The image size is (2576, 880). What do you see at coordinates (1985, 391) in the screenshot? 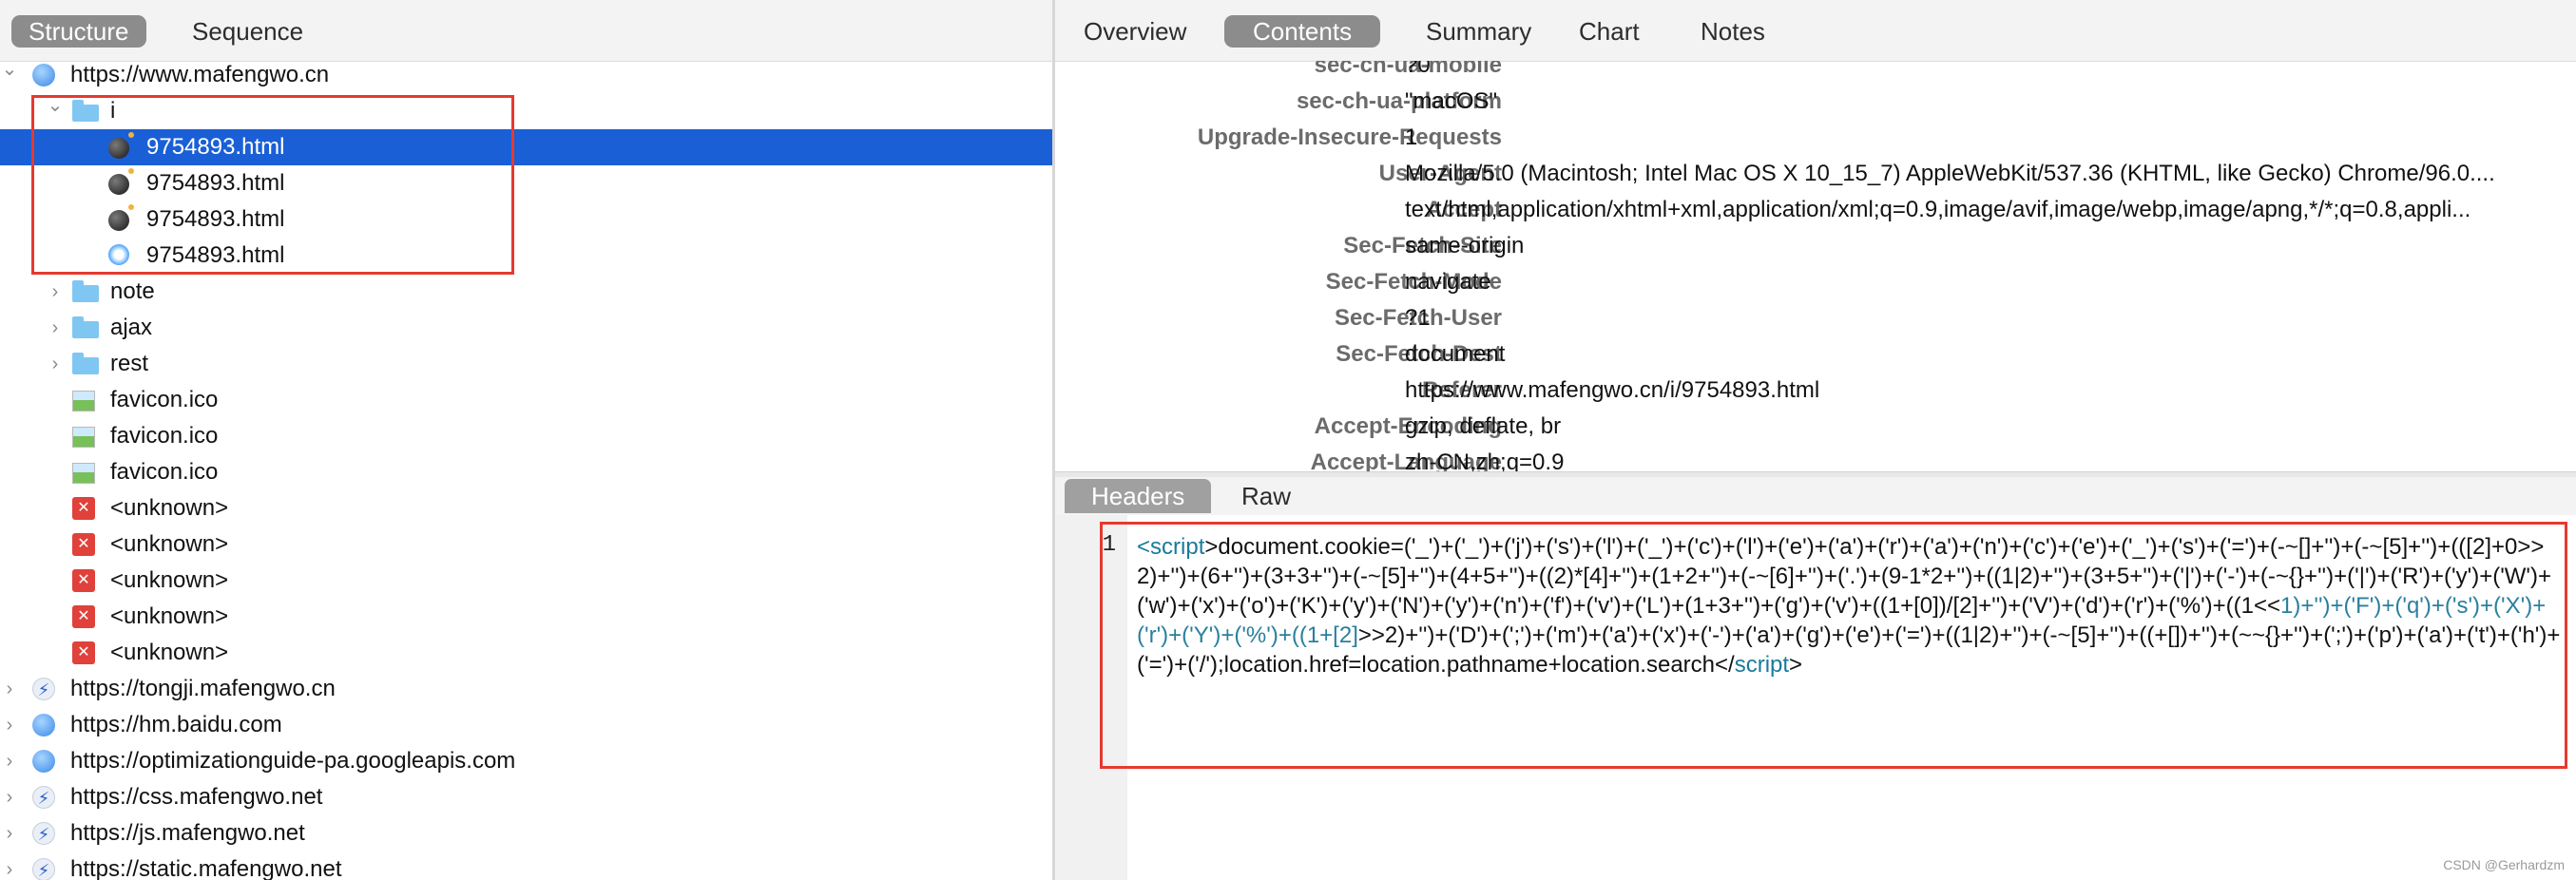
I see `header-value: https://www.mafengwo.cn/i/9754893.html` at bounding box center [1985, 391].